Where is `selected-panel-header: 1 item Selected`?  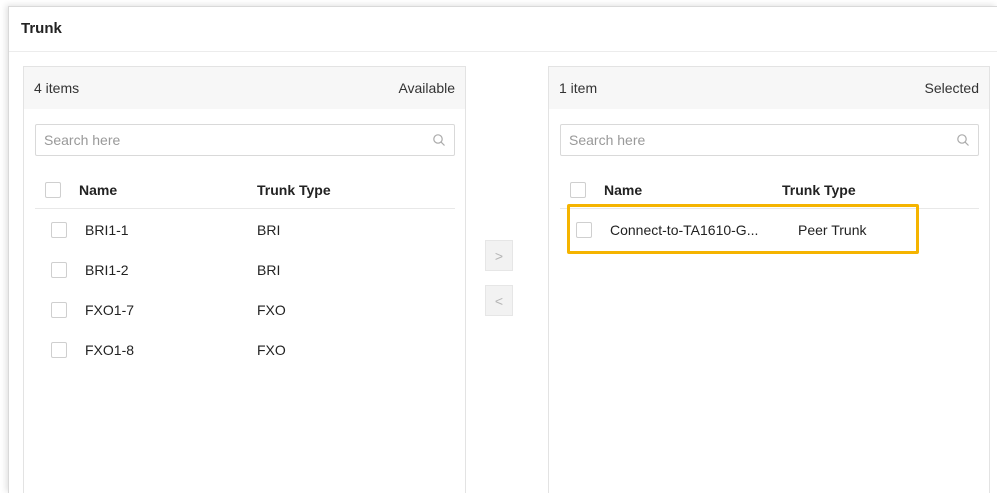 selected-panel-header: 1 item Selected is located at coordinates (769, 88).